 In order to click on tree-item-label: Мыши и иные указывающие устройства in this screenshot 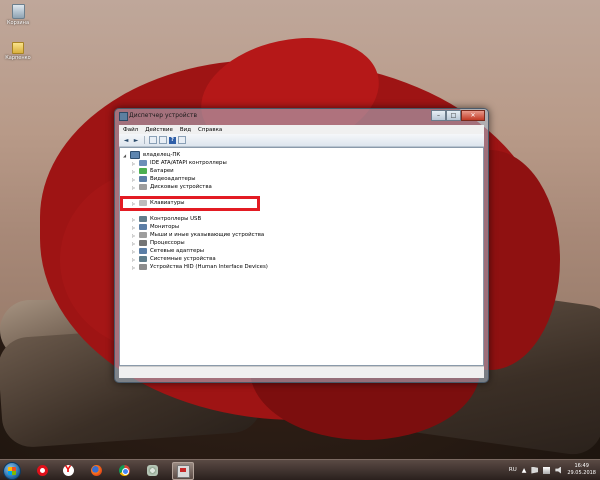, I will do `click(207, 235)`.